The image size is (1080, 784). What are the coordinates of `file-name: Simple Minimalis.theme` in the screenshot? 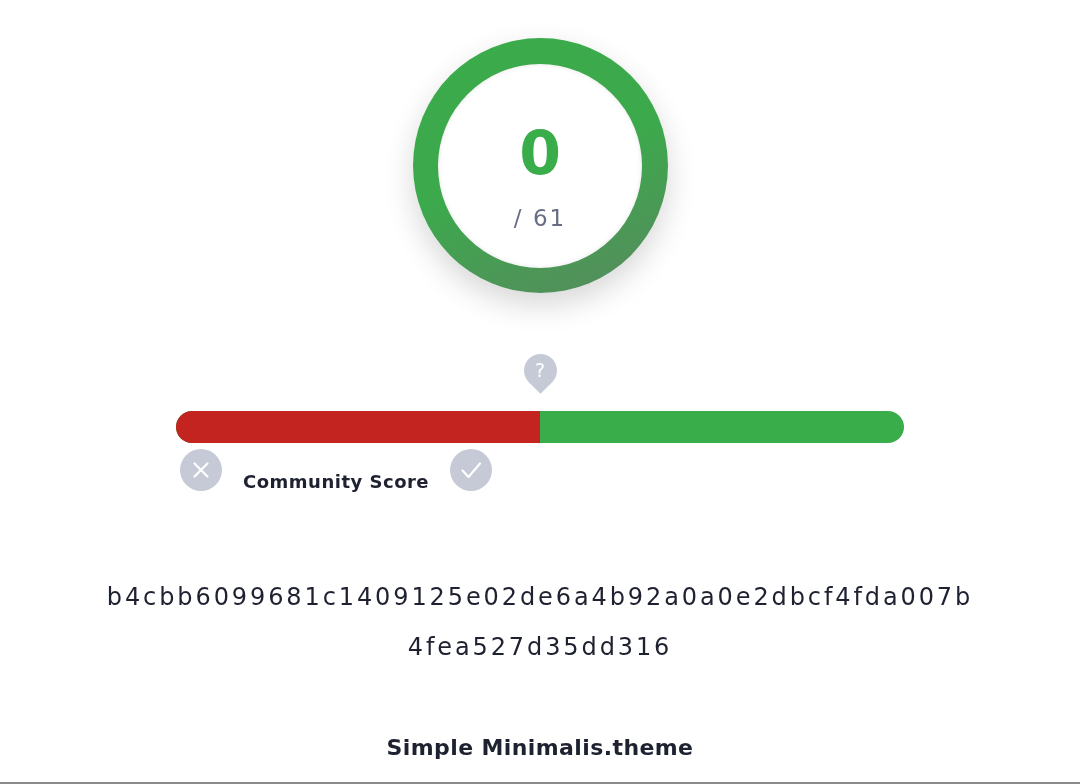 It's located at (540, 748).